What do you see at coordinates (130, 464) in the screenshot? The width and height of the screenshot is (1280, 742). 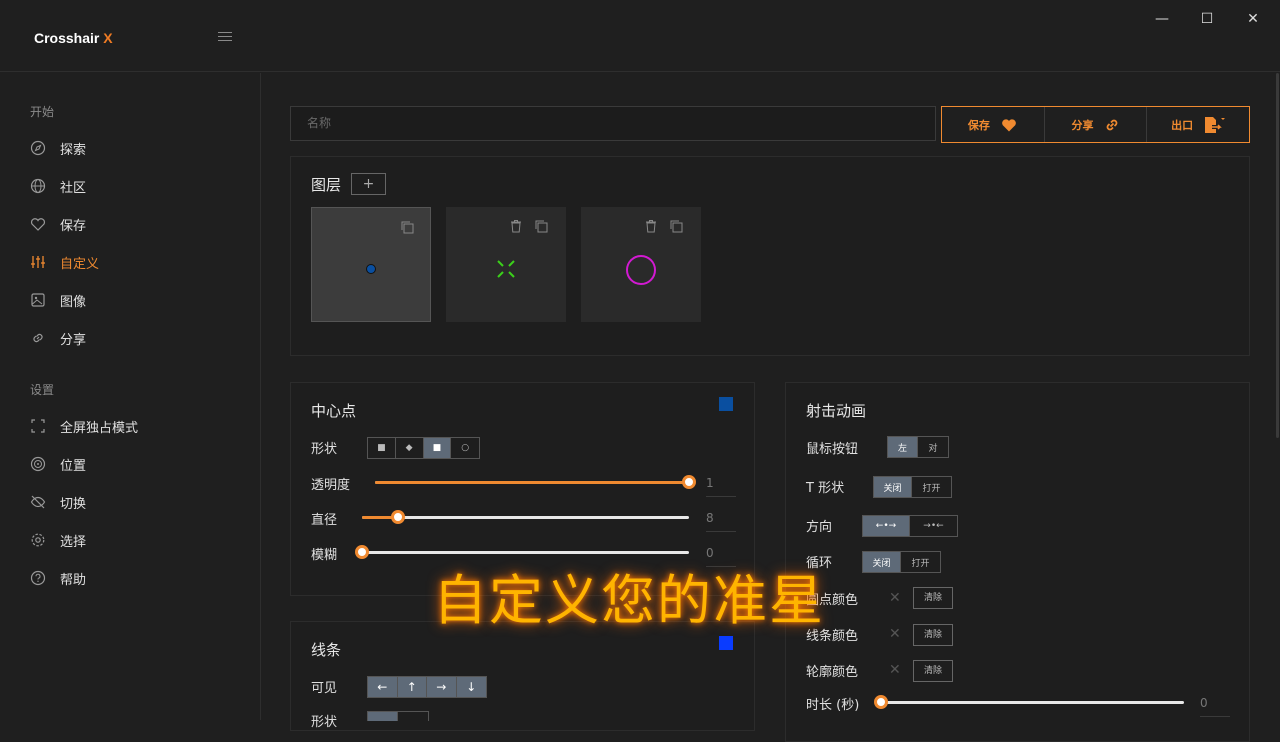 I see `sidebar-item-position: 位置` at bounding box center [130, 464].